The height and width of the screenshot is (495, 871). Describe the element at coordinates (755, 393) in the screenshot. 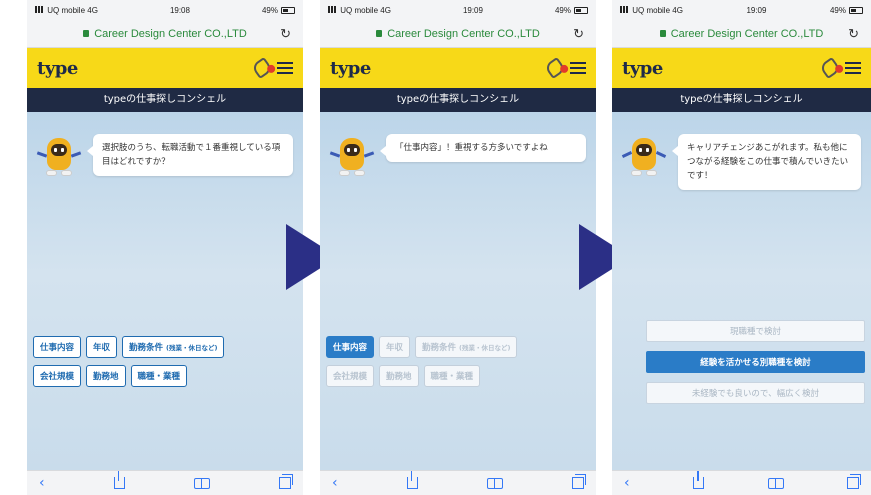

I see `option-broad-search: 未経験でも良いので、幅広く検討` at that location.